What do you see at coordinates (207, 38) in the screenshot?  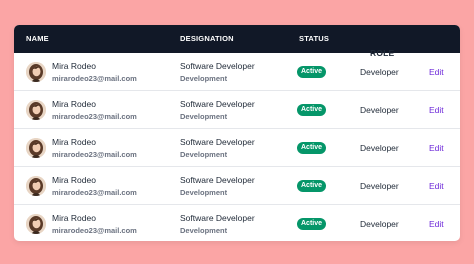 I see `header-designation: DESIGNATION` at bounding box center [207, 38].